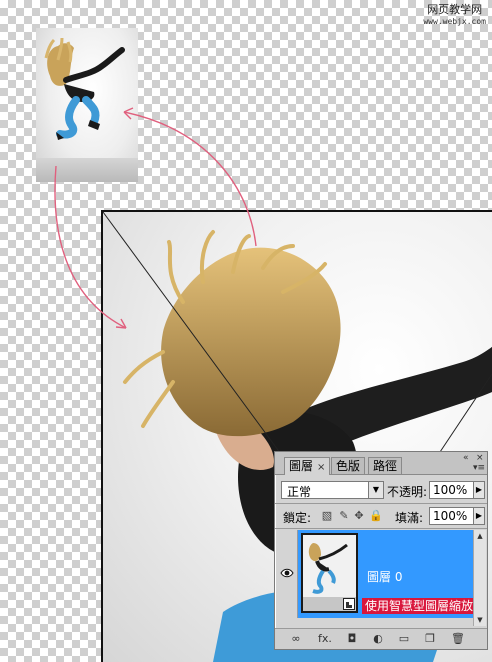 This screenshot has height=662, width=492. Describe the element at coordinates (376, 516) in the screenshot. I see `padlock-icon: 🔒` at that location.